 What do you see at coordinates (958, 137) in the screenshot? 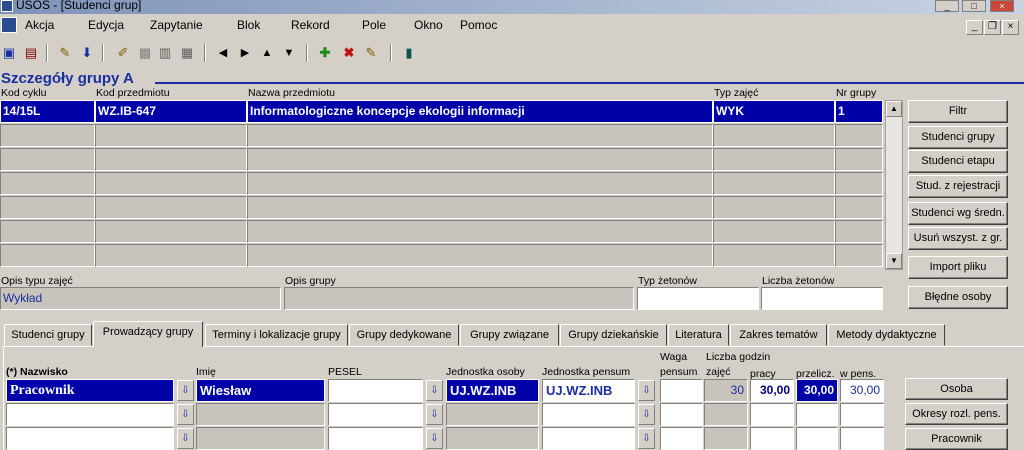
I see `studenci-grupy-button: Studenci grupy` at bounding box center [958, 137].